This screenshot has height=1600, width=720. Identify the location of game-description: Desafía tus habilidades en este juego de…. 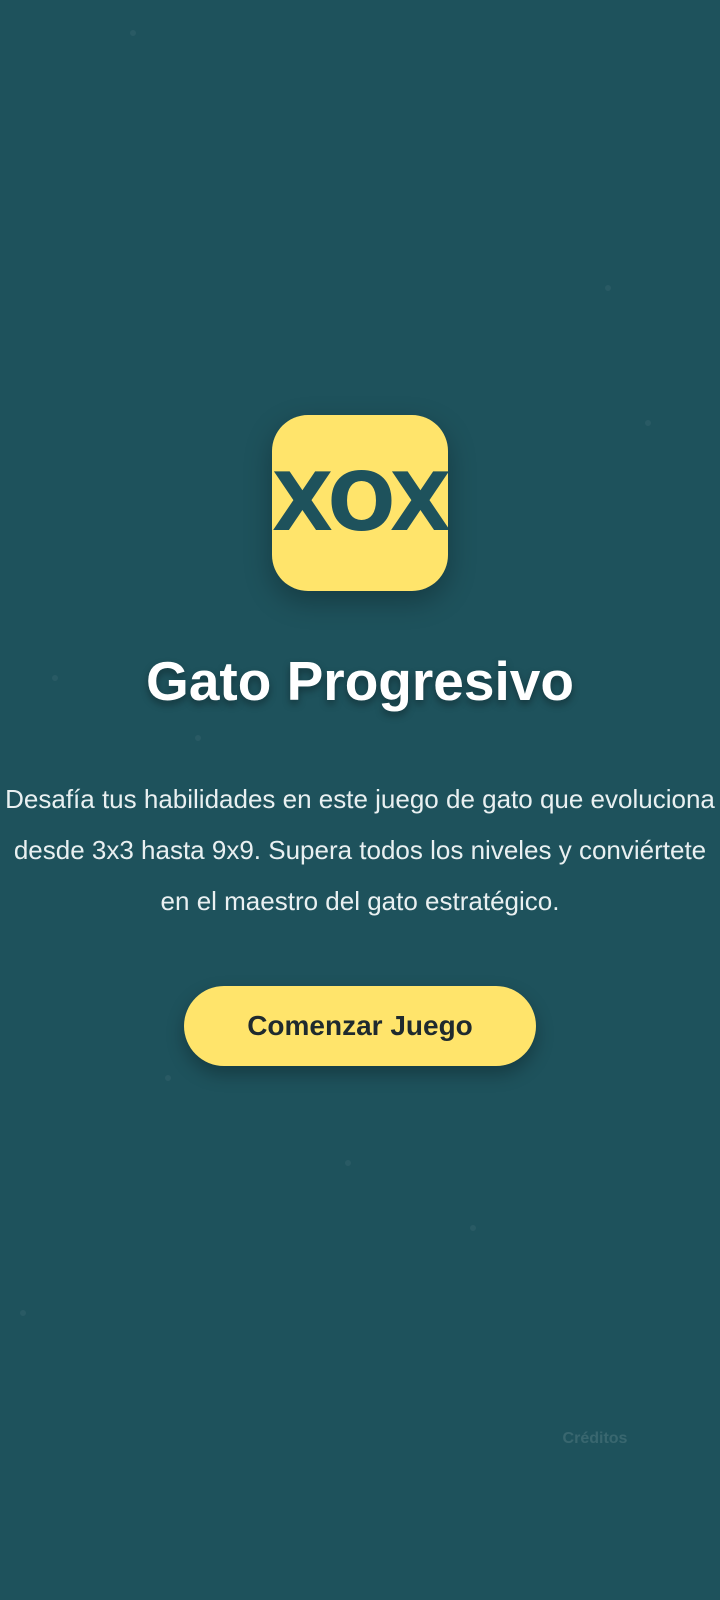
(360, 850).